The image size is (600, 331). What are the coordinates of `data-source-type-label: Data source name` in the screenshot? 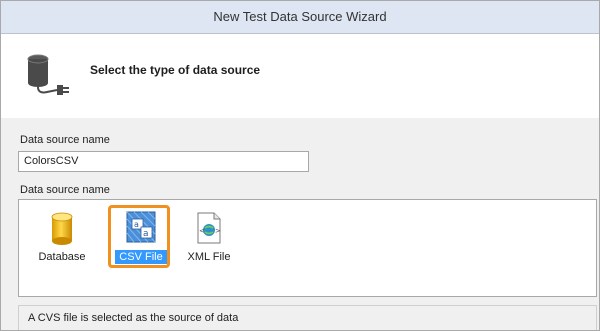 It's located at (65, 190).